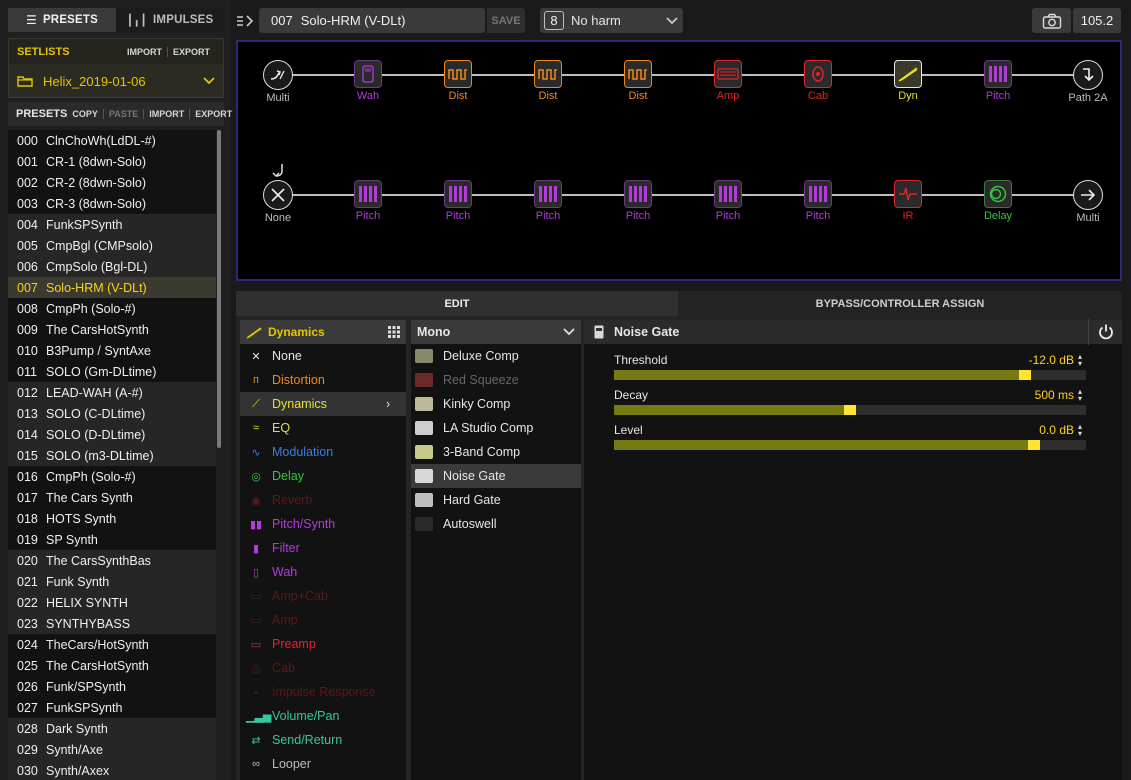 The image size is (1131, 780). Describe the element at coordinates (144, 52) in the screenshot. I see `setlist-import-button: IMPORT` at that location.